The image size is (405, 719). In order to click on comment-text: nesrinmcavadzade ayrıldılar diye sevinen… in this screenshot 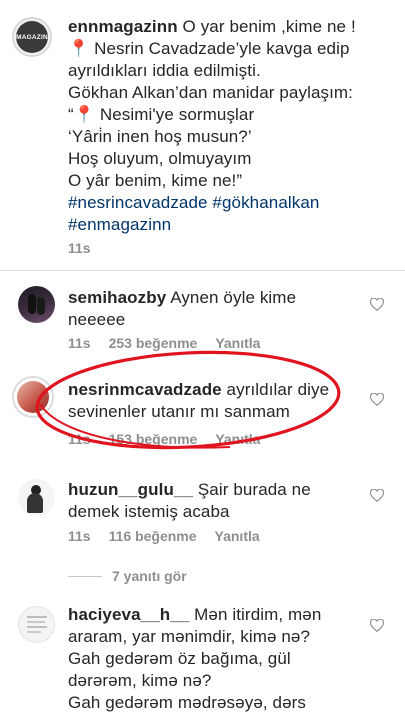, I will do `click(218, 401)`.